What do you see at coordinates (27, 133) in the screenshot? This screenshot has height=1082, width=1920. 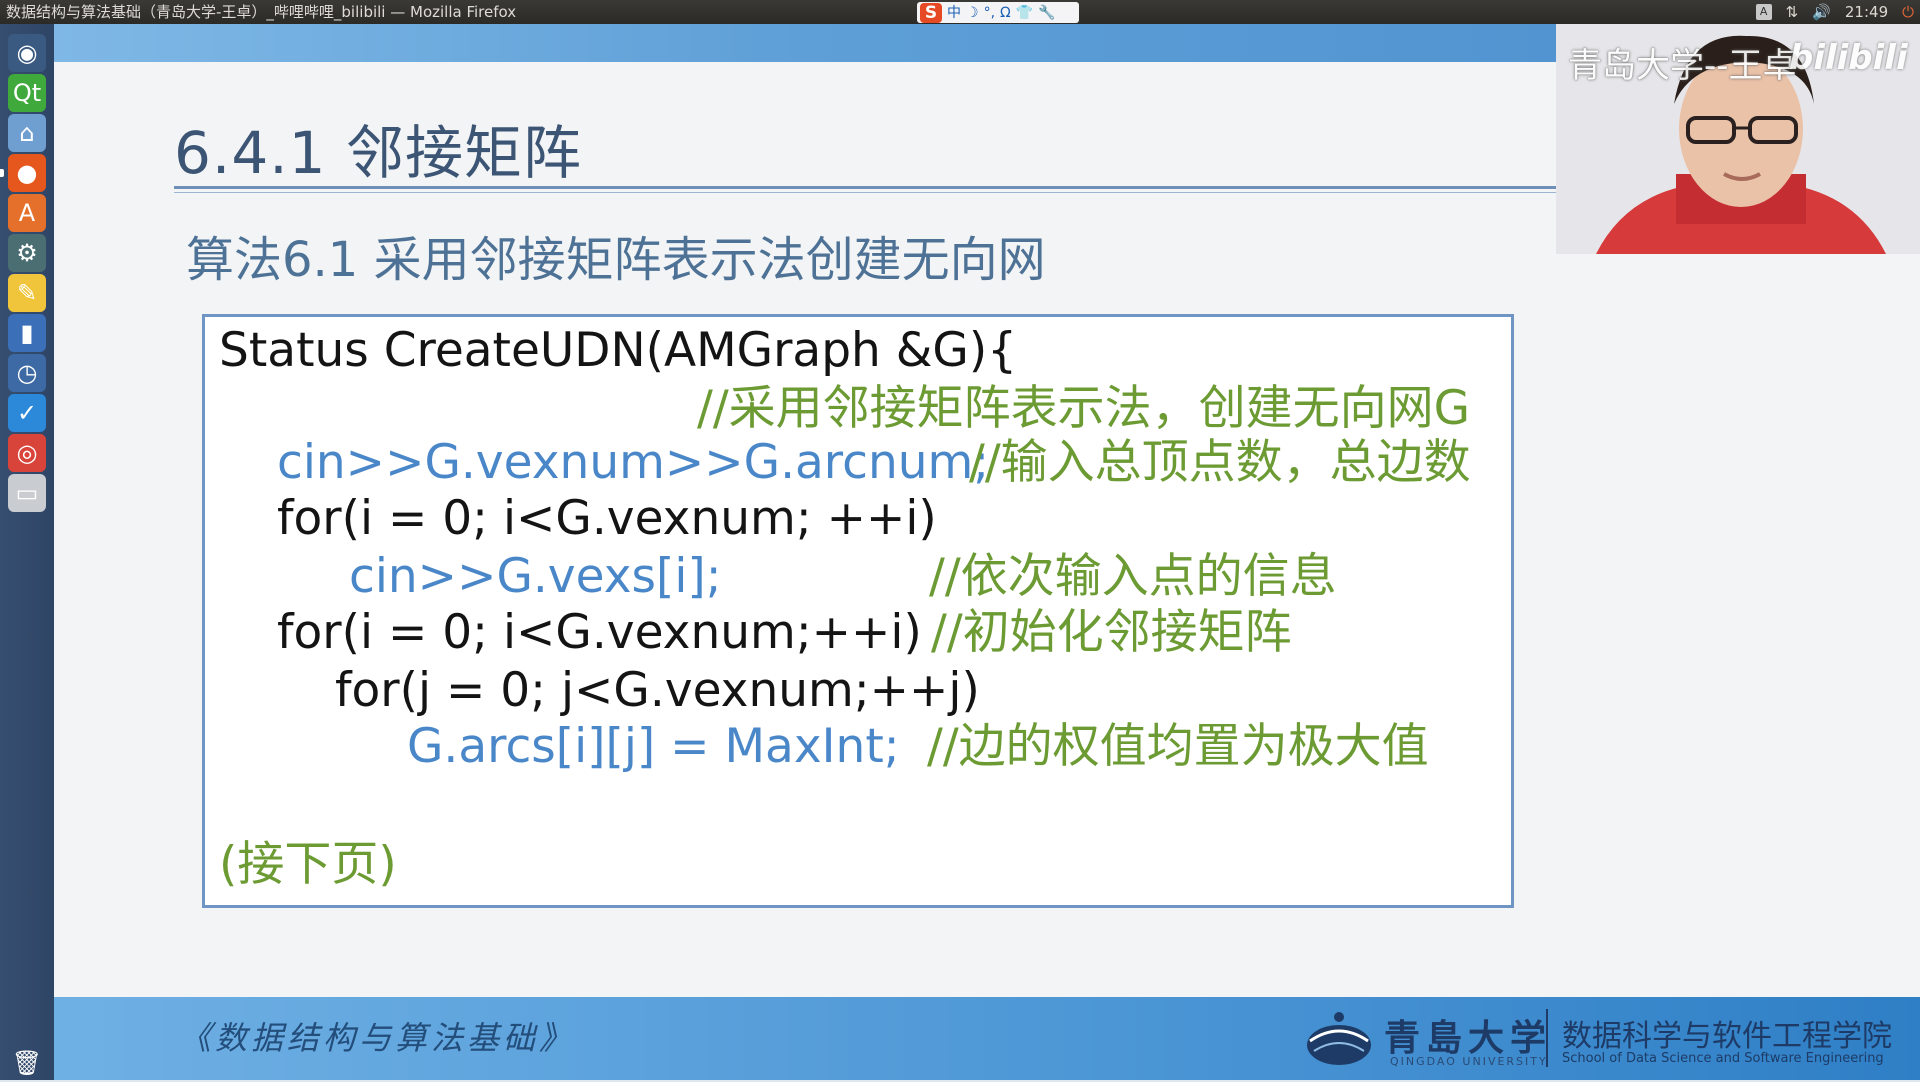 I see `files-icon: ⌂` at bounding box center [27, 133].